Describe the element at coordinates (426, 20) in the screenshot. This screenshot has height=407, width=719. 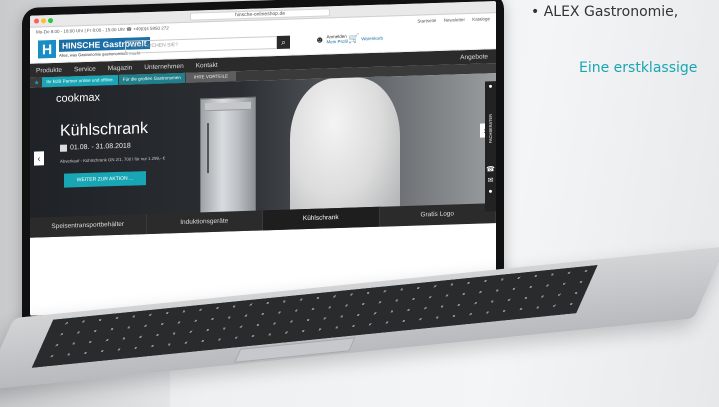
I see `top-link-startseite: Startseite` at that location.